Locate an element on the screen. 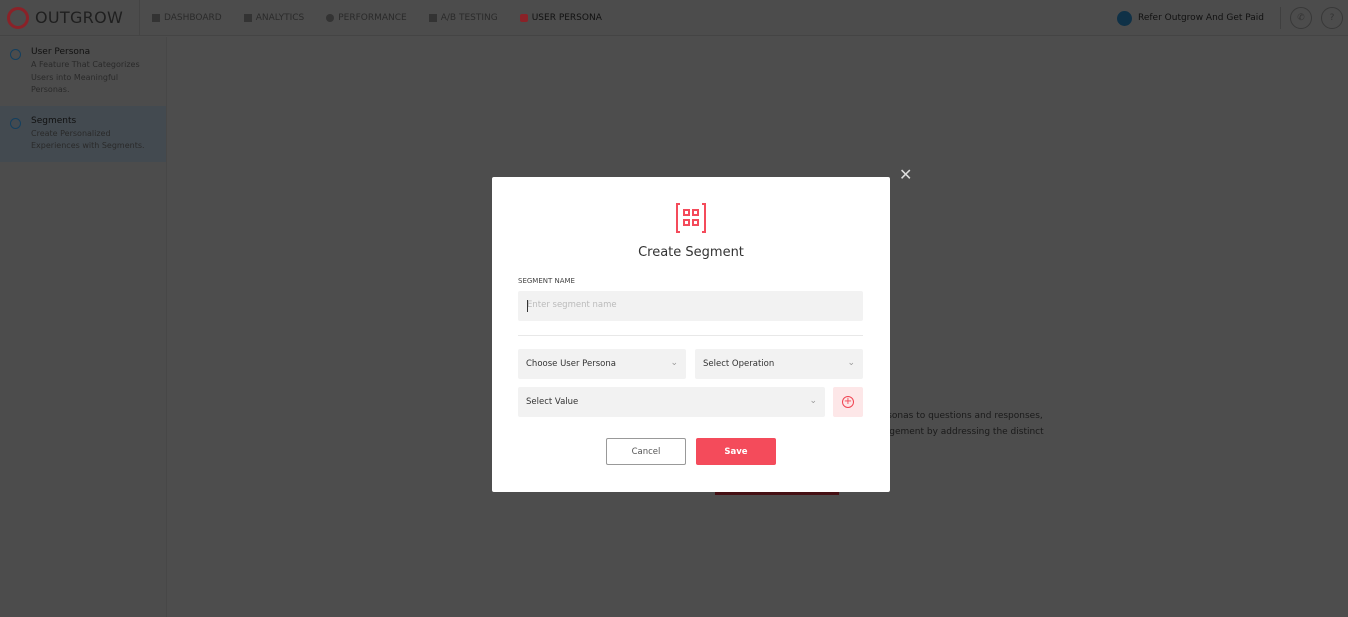  close-icon: ✕ is located at coordinates (905, 174).